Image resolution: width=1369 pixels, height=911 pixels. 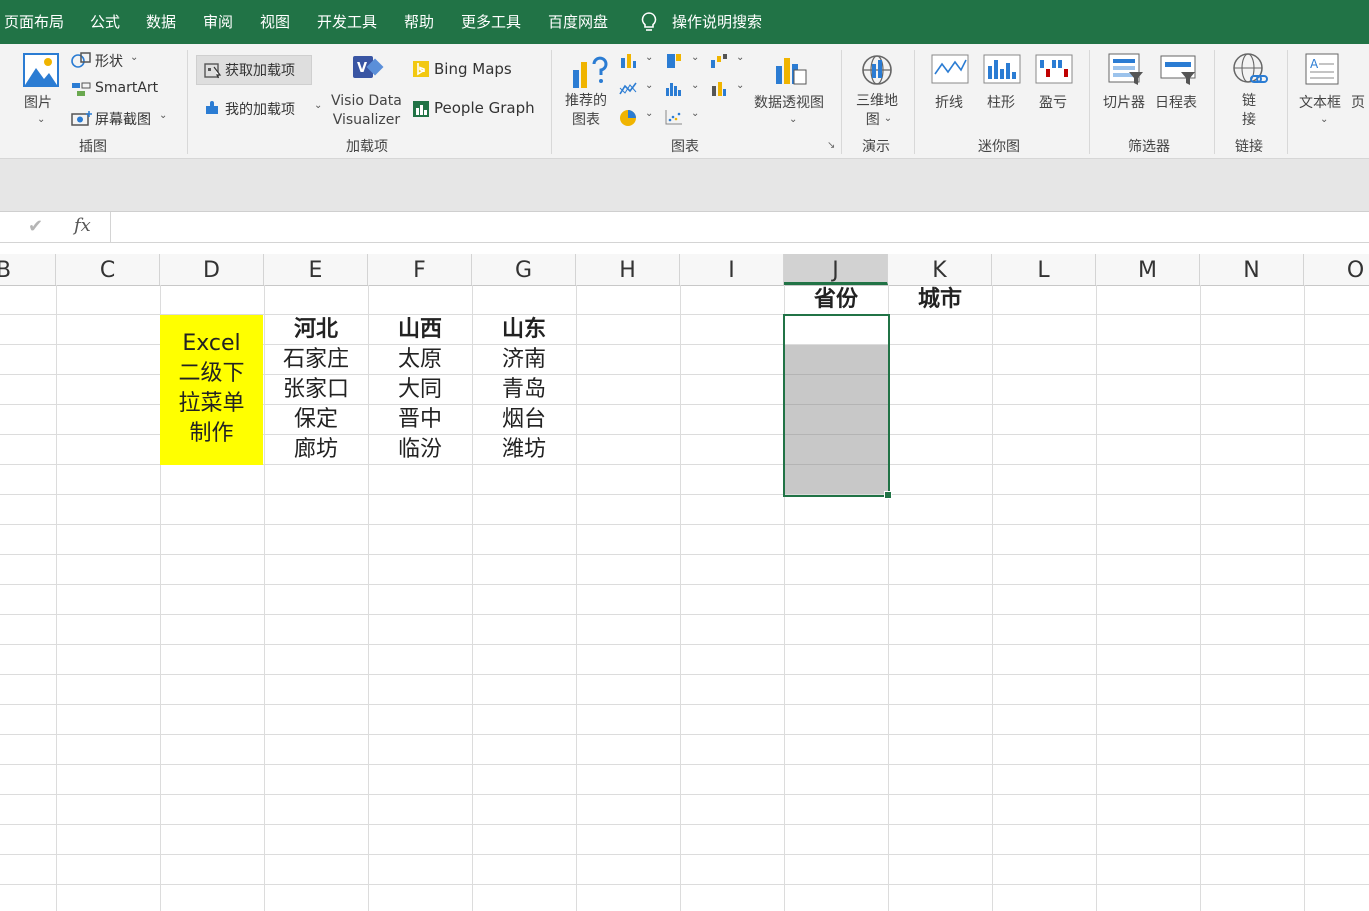 What do you see at coordinates (347, 22) in the screenshot?
I see `tab-developer: 开发工具` at bounding box center [347, 22].